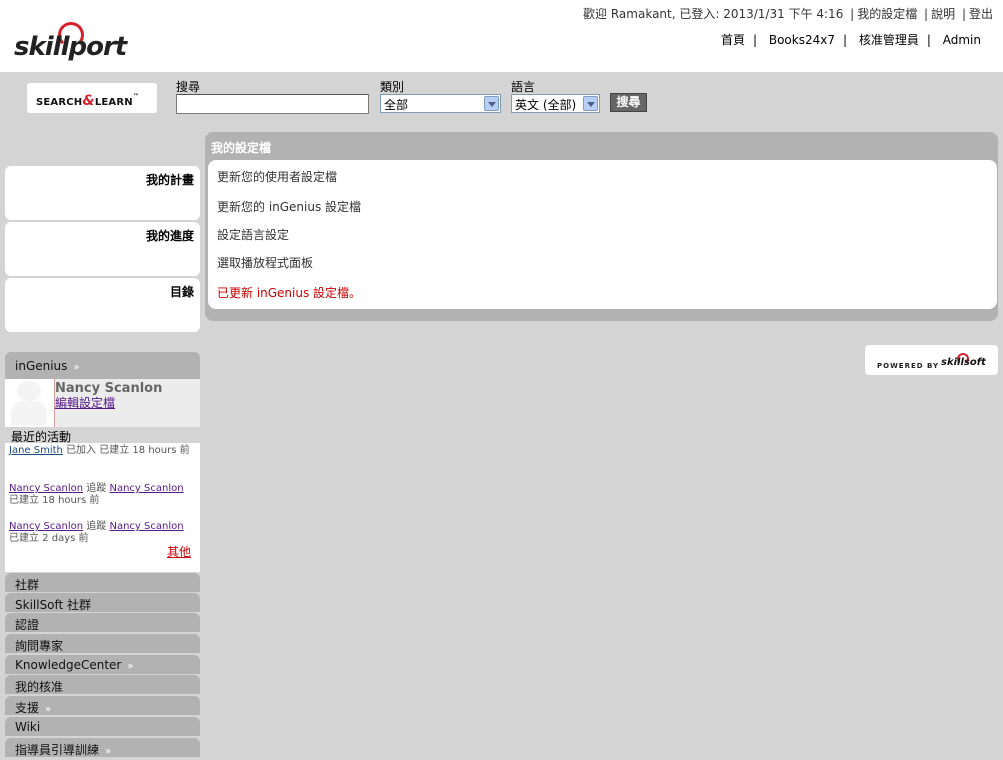 The height and width of the screenshot is (760, 1003). Describe the element at coordinates (392, 87) in the screenshot. I see `category-label: 類別` at that location.